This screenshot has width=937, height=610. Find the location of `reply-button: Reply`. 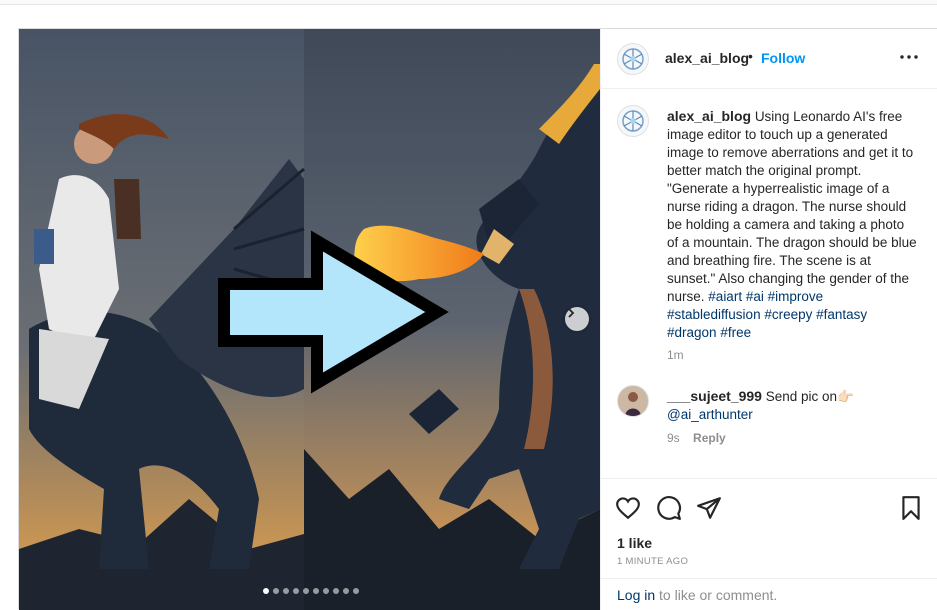

reply-button: Reply is located at coordinates (709, 438).